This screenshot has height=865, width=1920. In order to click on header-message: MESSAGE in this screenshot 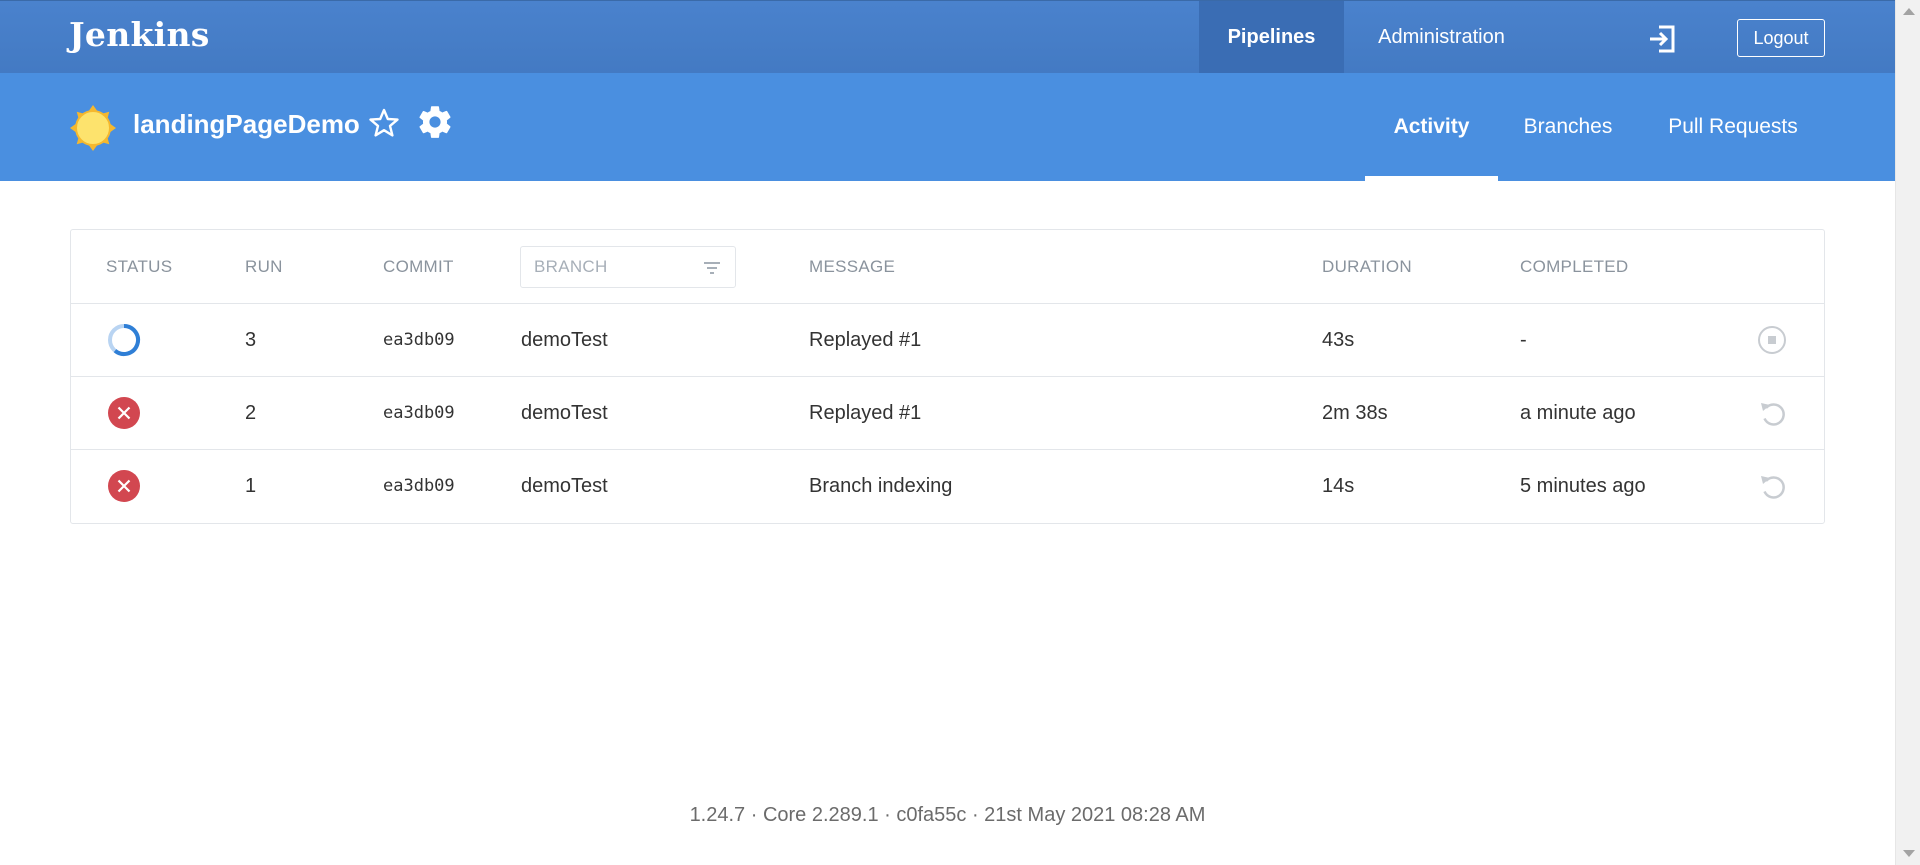, I will do `click(852, 266)`.